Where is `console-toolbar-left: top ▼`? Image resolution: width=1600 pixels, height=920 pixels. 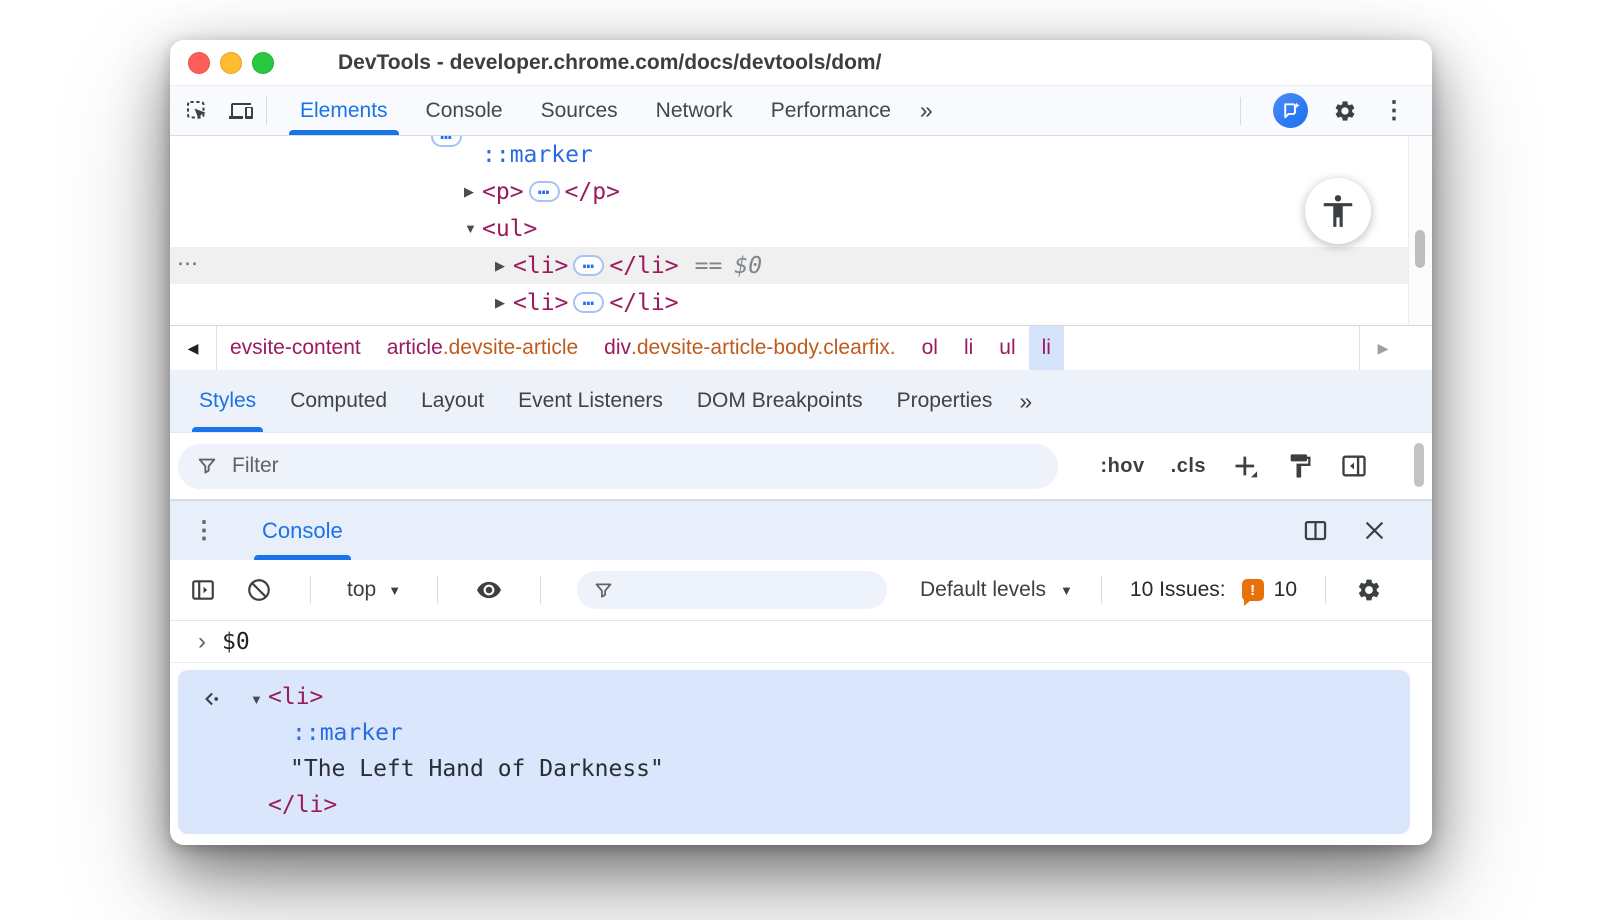
console-toolbar-left: top ▼ is located at coordinates (538, 590).